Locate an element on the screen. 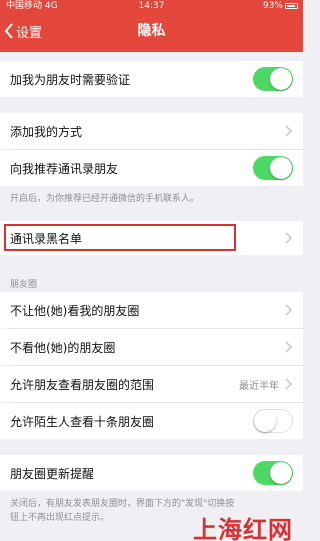 The height and width of the screenshot is (541, 320). row-hide-my-moments-label: 不让他(她)看我的朋友圈 is located at coordinates (75, 310).